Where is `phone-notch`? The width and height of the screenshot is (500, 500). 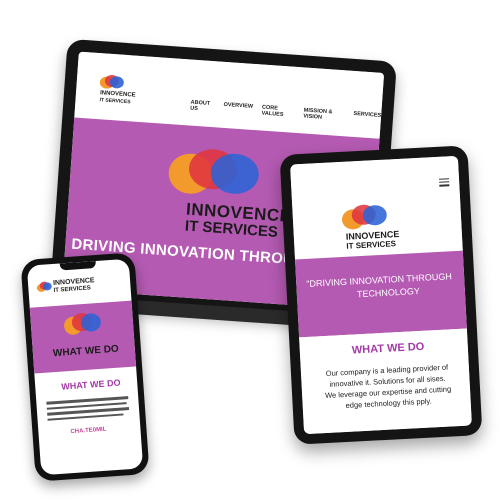 phone-notch is located at coordinates (78, 266).